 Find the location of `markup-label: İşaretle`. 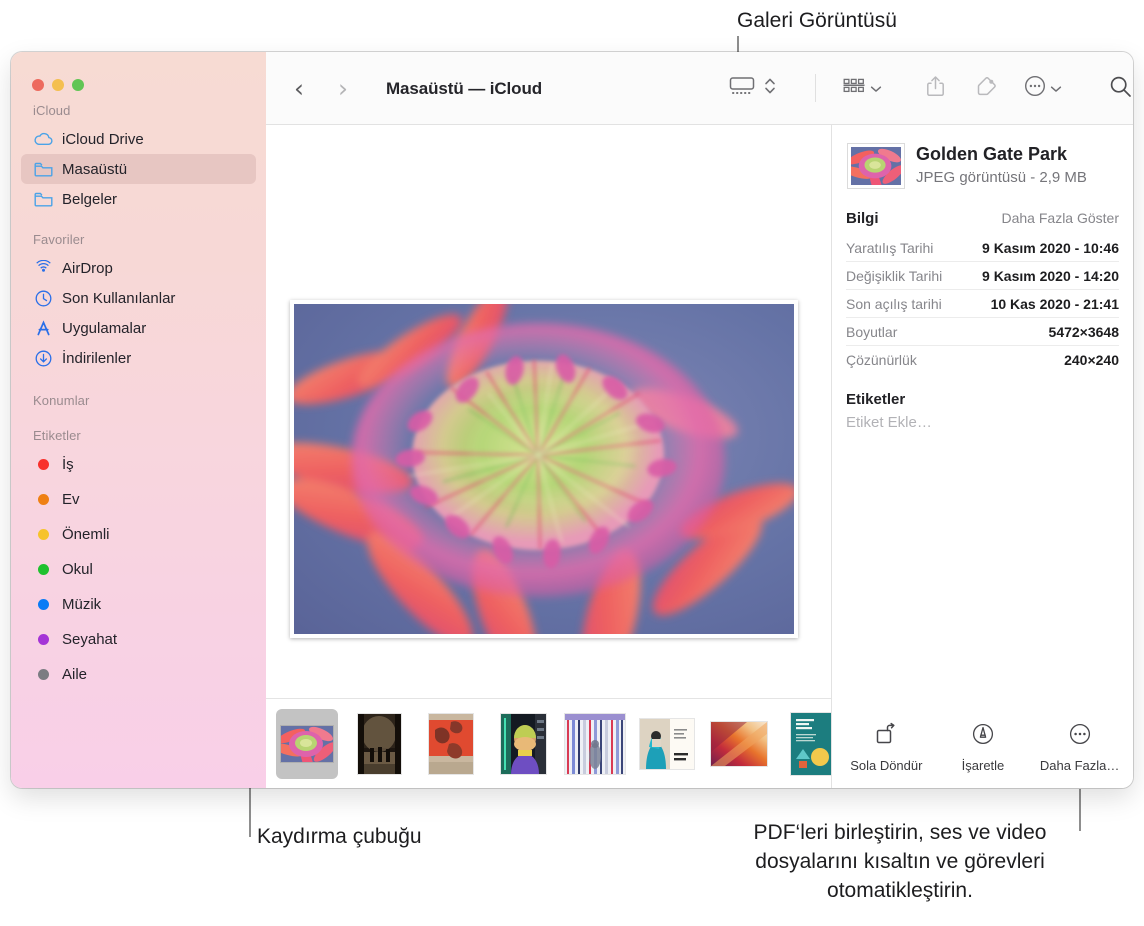

markup-label: İşaretle is located at coordinates (983, 765).